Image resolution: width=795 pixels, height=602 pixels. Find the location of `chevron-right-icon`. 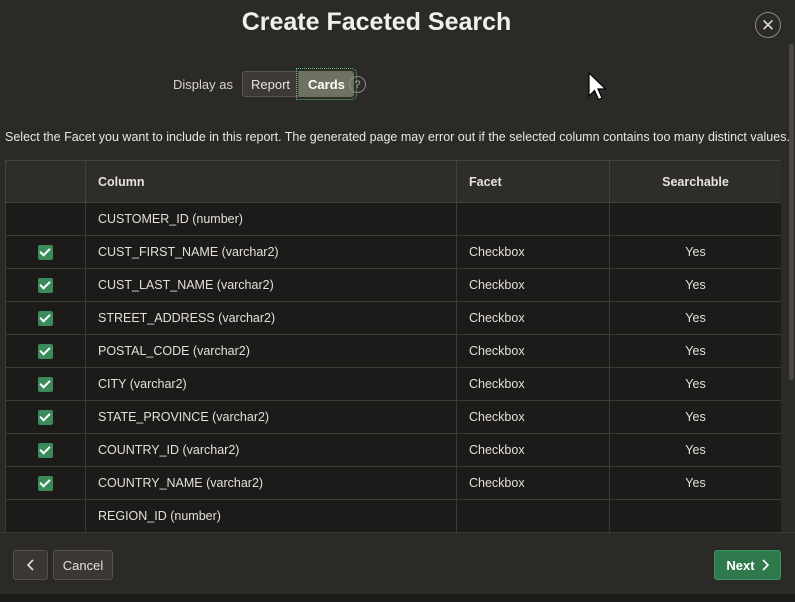

chevron-right-icon is located at coordinates (765, 565).